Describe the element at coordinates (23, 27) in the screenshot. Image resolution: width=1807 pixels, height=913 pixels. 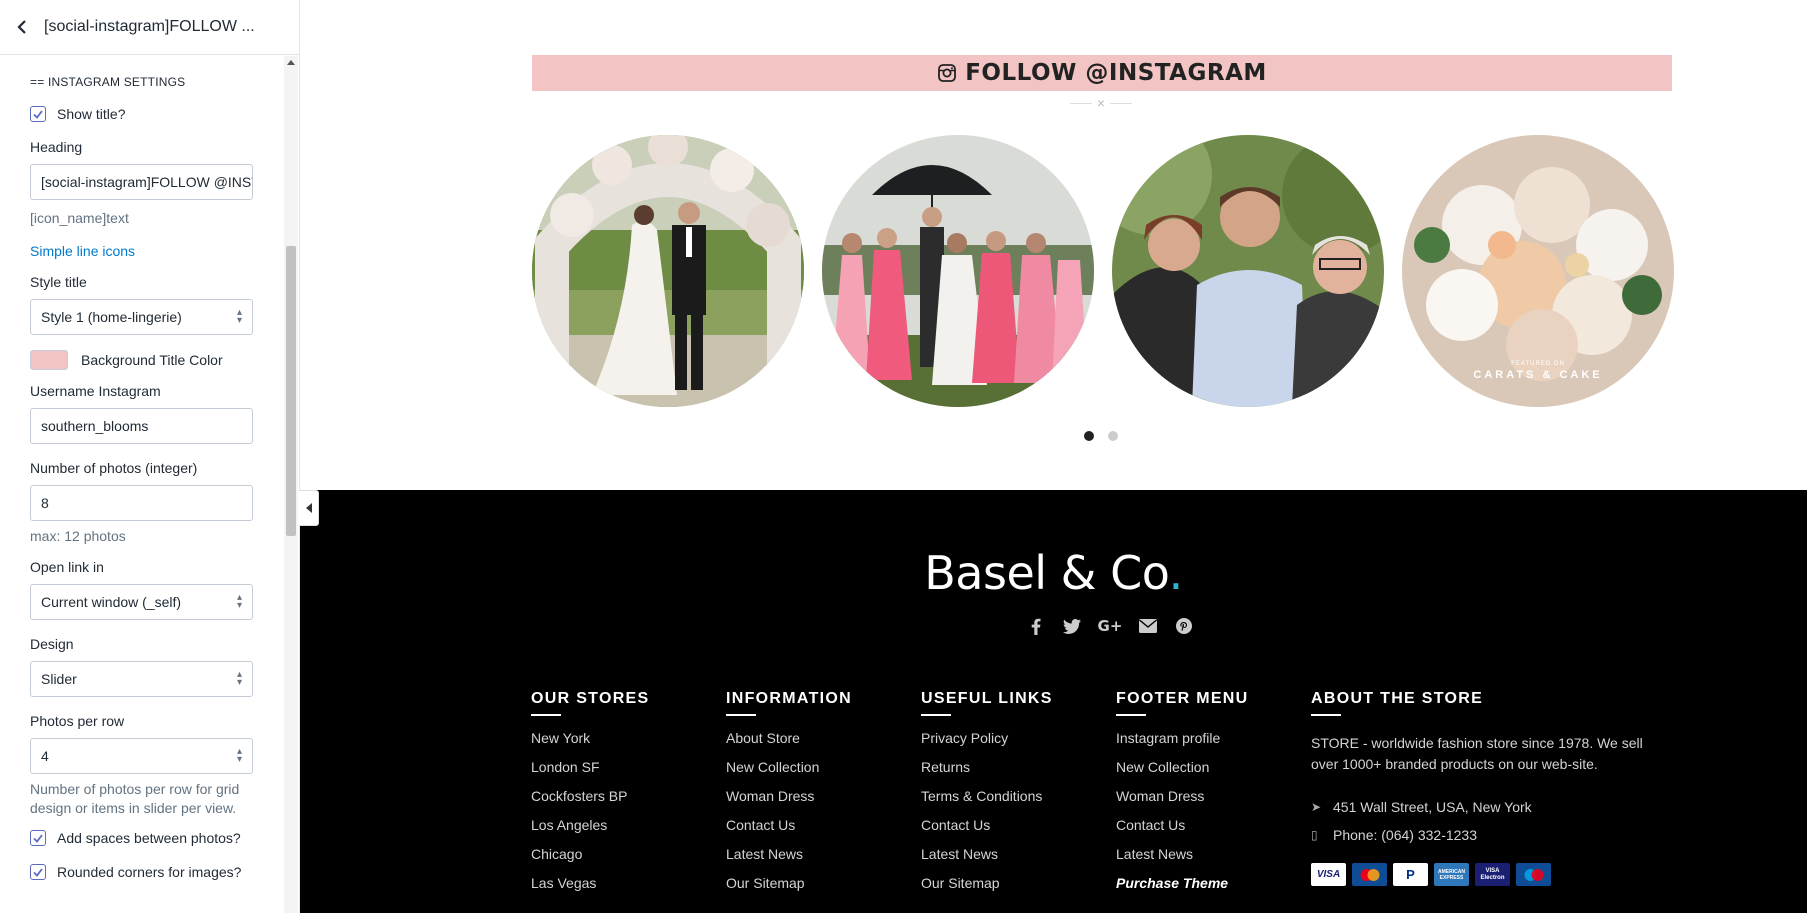
I see `back-button` at that location.